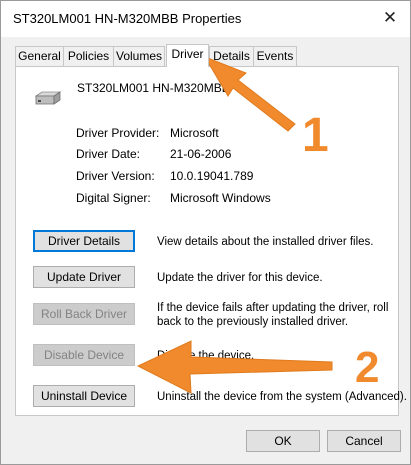 The height and width of the screenshot is (465, 411). I want to click on ok-button: OK, so click(283, 441).